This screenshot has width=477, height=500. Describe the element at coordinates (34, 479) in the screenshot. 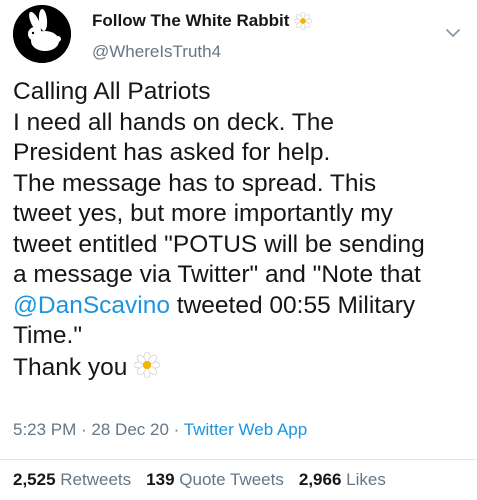

I see `retweets-count: 2,525` at that location.